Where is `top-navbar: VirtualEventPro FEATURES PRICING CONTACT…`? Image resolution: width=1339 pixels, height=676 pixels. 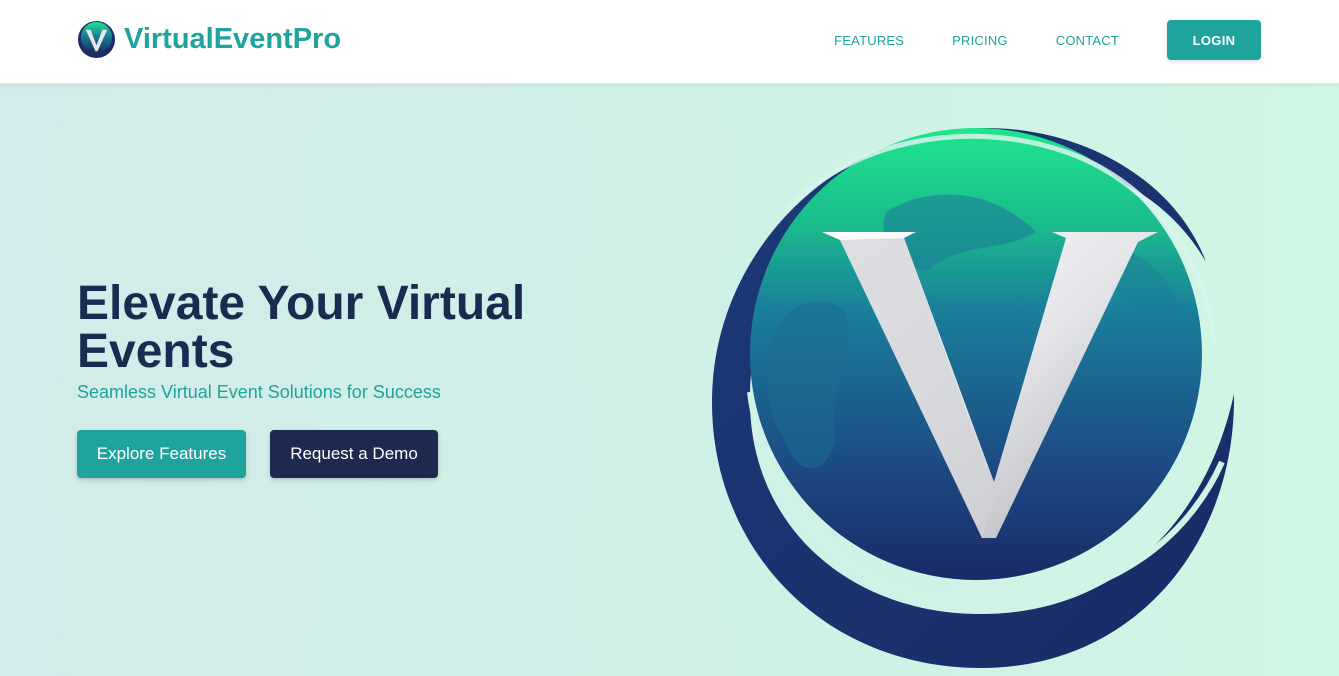
top-navbar: VirtualEventPro FEATURES PRICING CONTACT… is located at coordinates (669, 42).